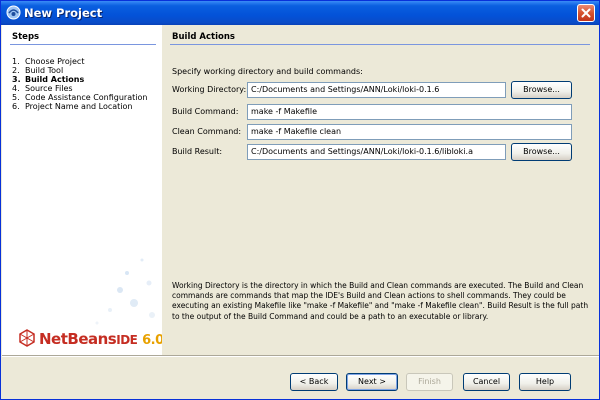  What do you see at coordinates (197, 151) in the screenshot?
I see `build-result-label: Build Result:` at bounding box center [197, 151].